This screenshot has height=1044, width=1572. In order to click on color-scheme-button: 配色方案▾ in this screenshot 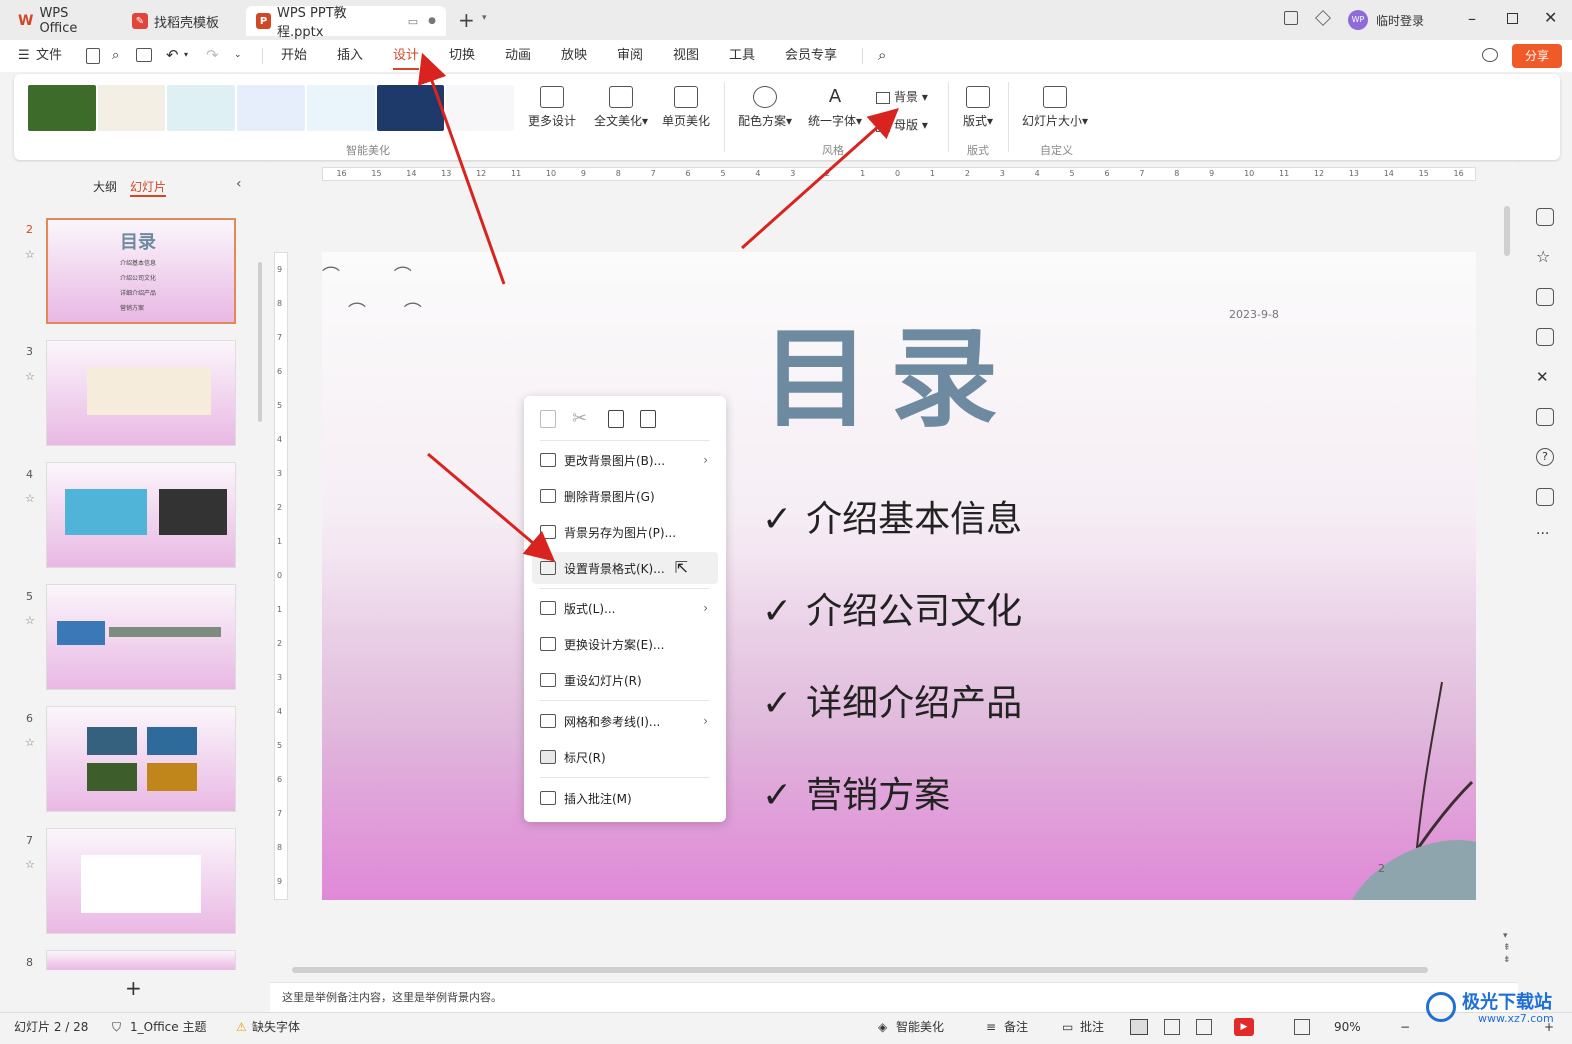, I will do `click(765, 107)`.